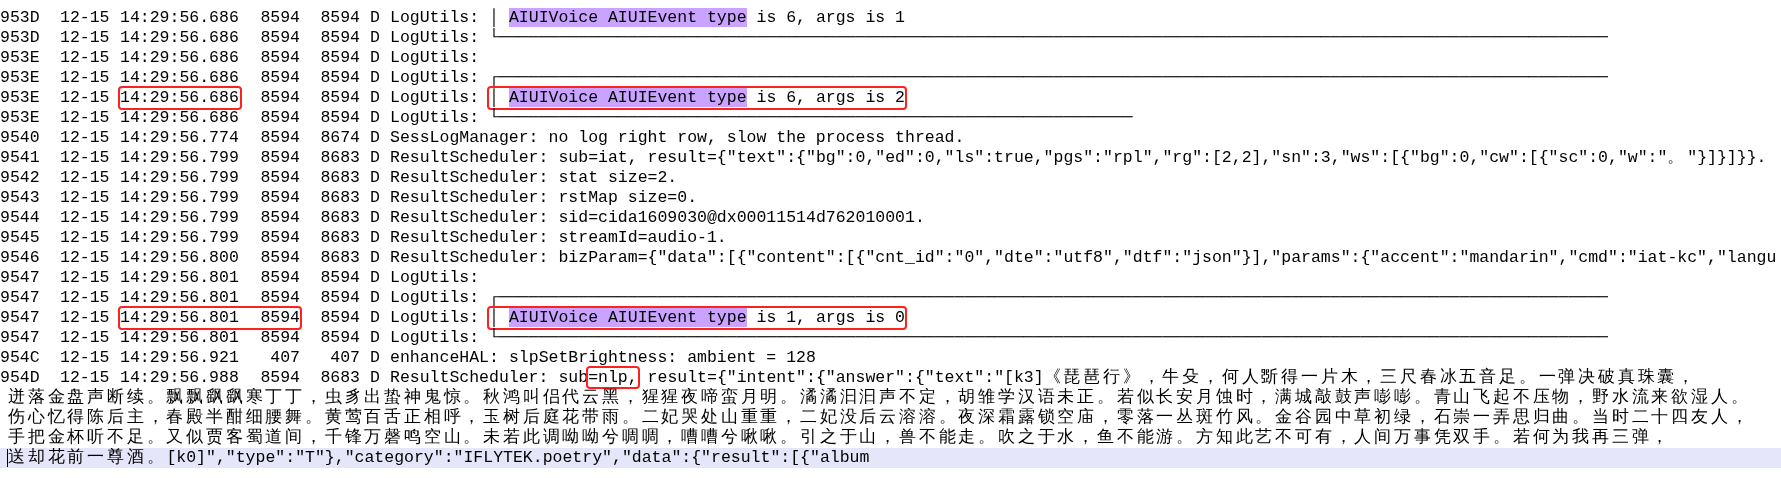  Describe the element at coordinates (20, 378) in the screenshot. I see `log-id: 954D` at that location.